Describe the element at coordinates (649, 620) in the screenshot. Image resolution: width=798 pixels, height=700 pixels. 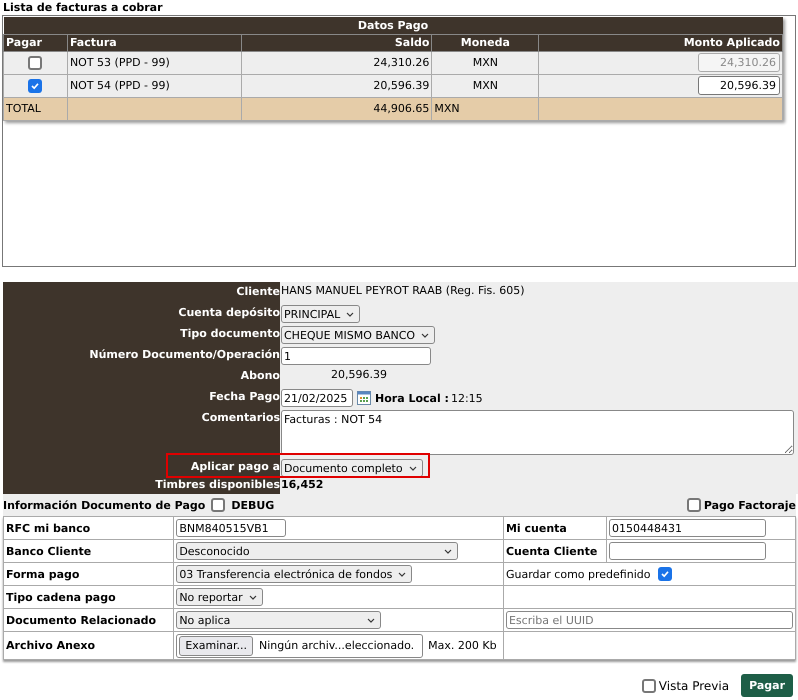
I see `uuid-input: Escriba el UUID` at that location.